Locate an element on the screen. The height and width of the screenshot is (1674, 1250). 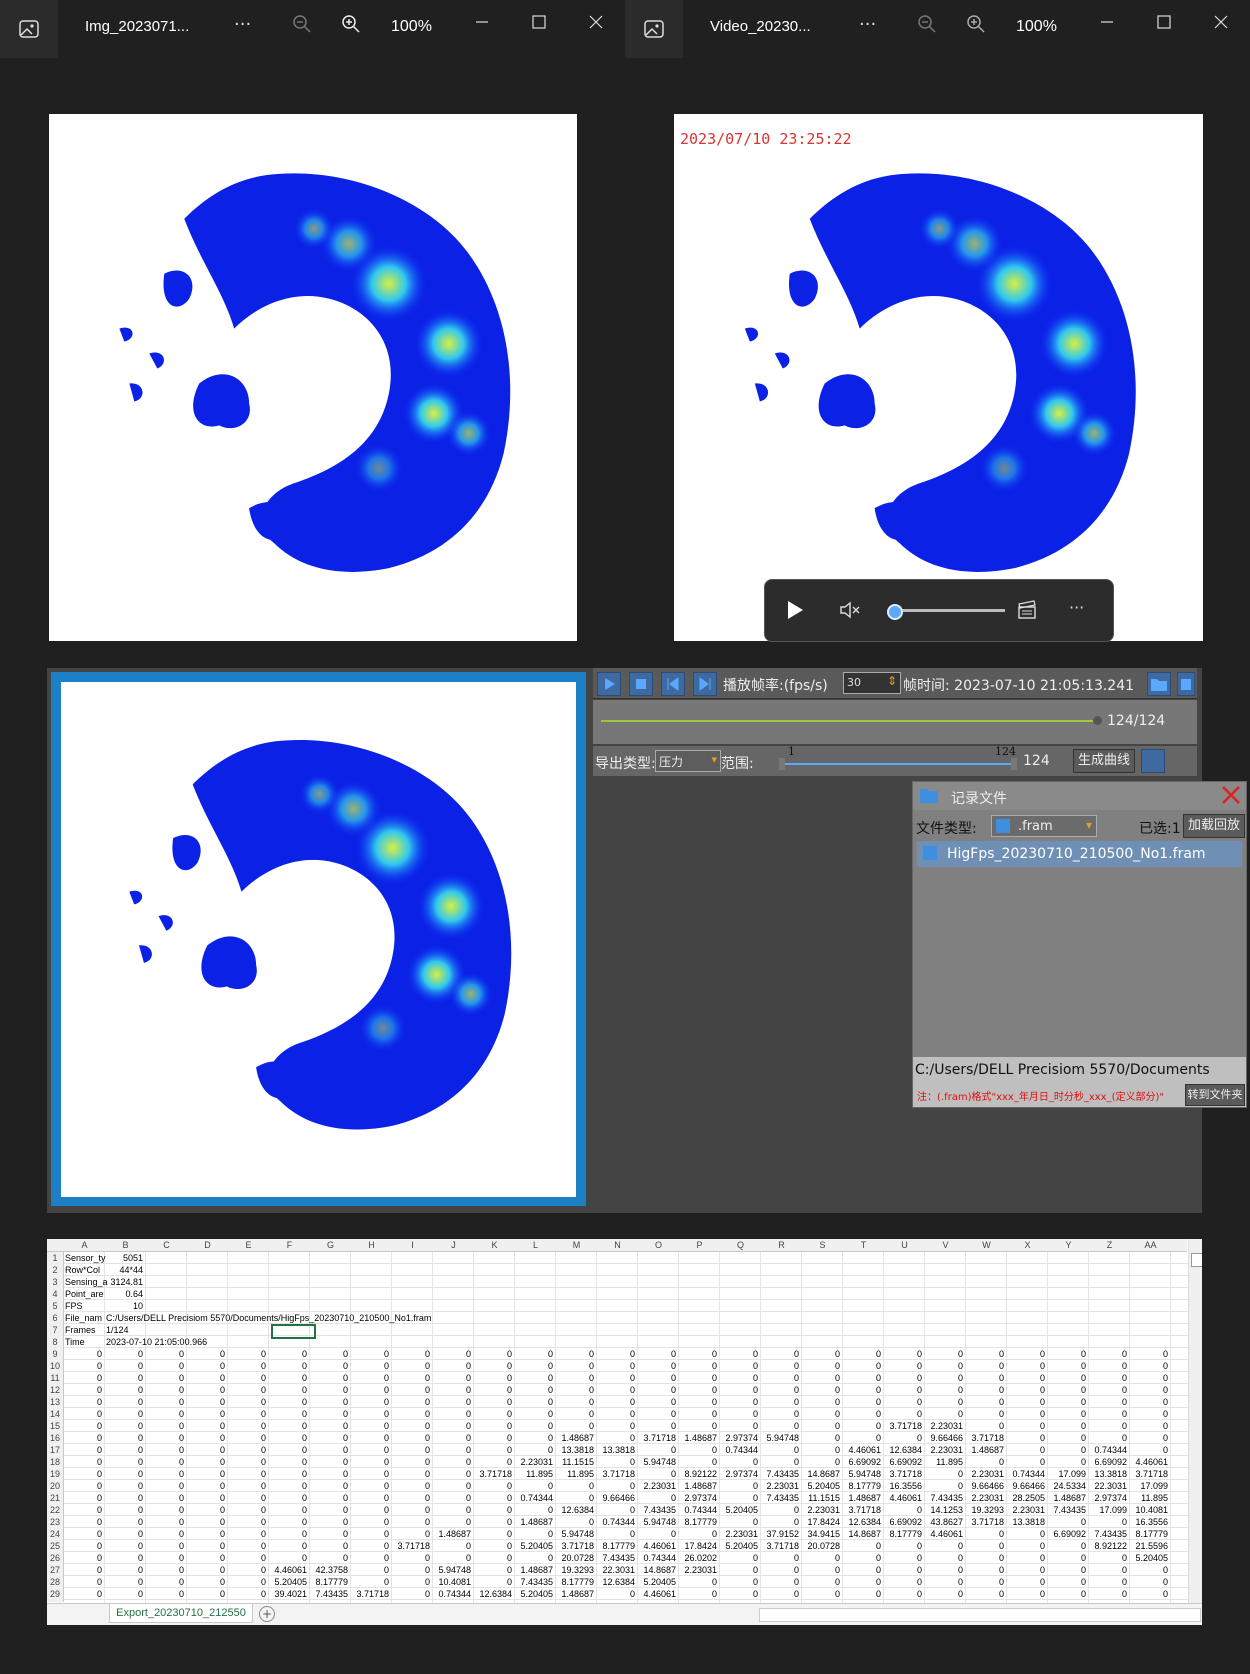
table-cell: 19.3293 is located at coordinates (575, 1570).